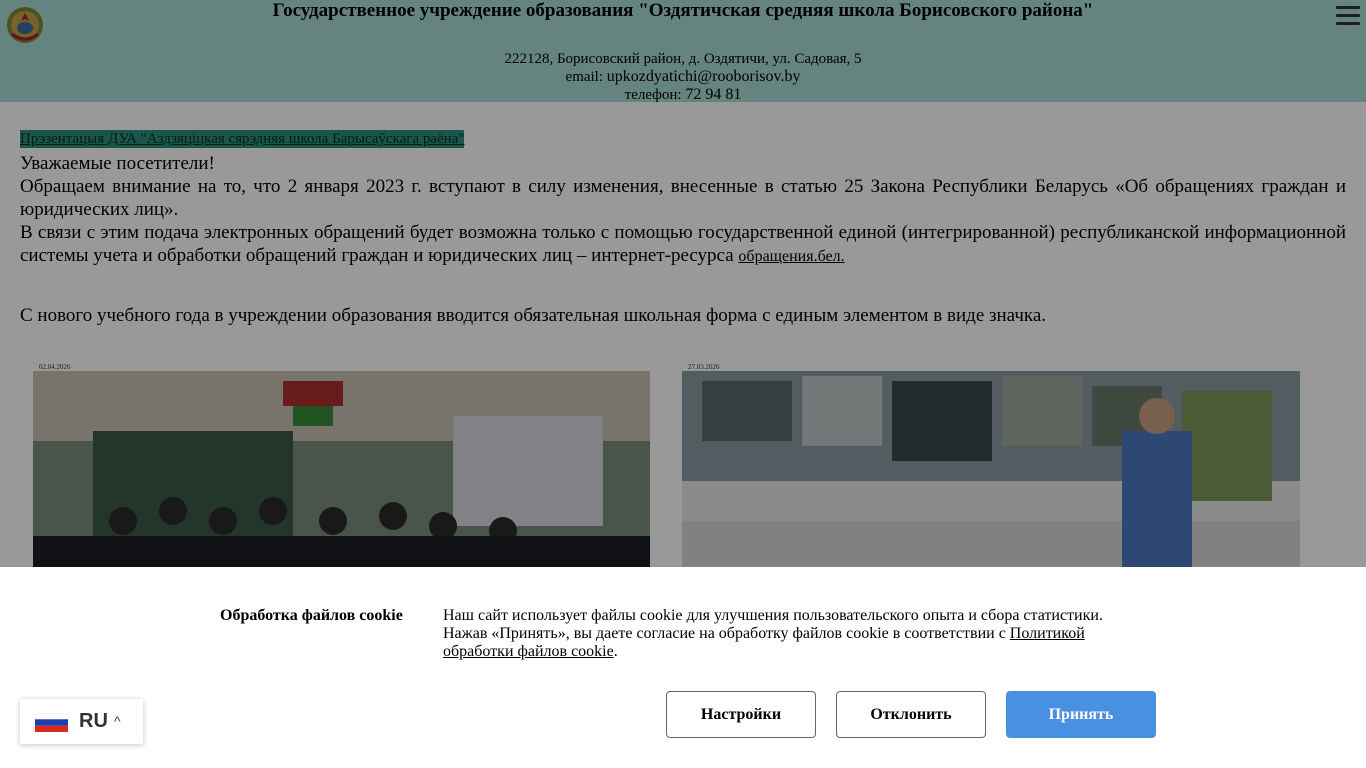  What do you see at coordinates (615, 651) in the screenshot?
I see `cookie-text-end: .` at bounding box center [615, 651].